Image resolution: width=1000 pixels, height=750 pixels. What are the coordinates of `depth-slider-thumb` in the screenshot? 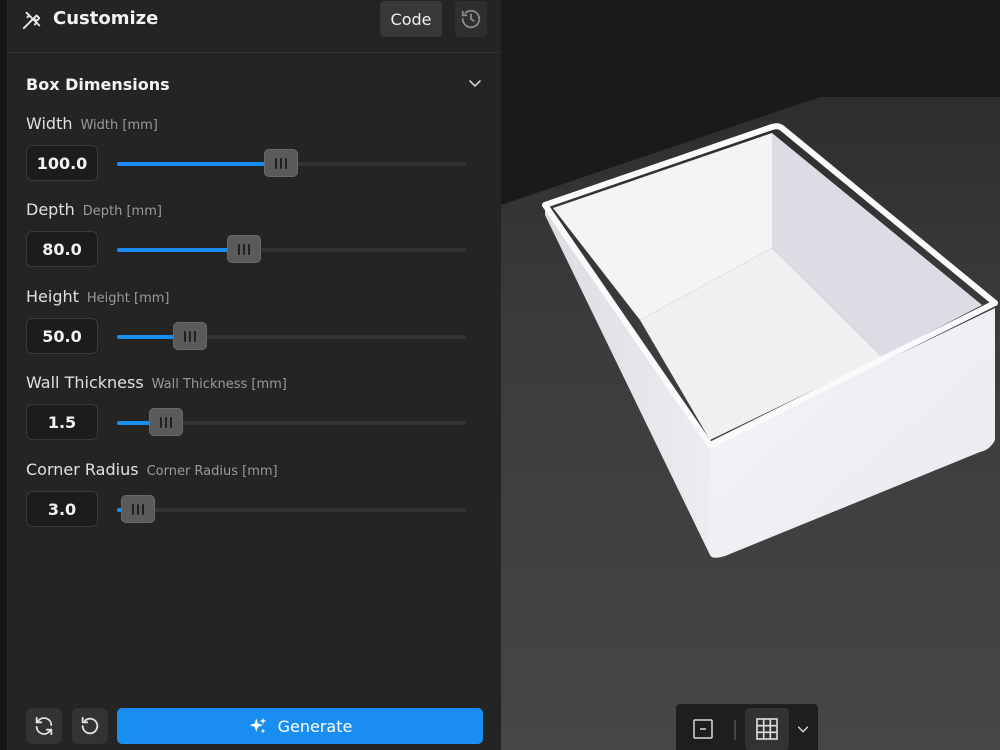 It's located at (244, 249).